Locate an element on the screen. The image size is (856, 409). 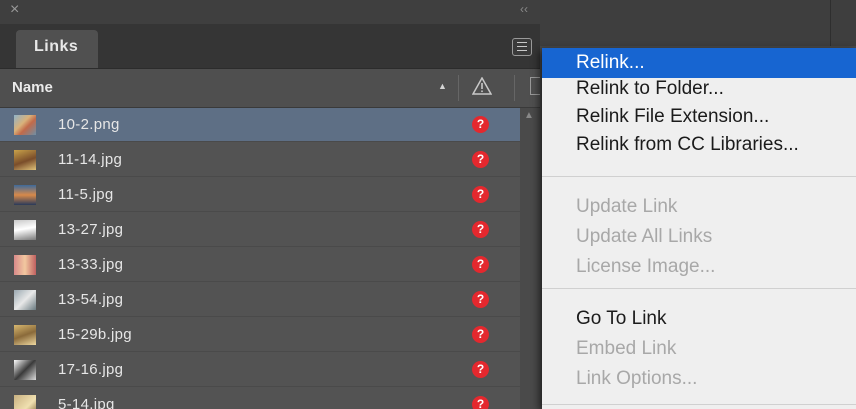
link-filename: 10-2.png is located at coordinates (89, 124).